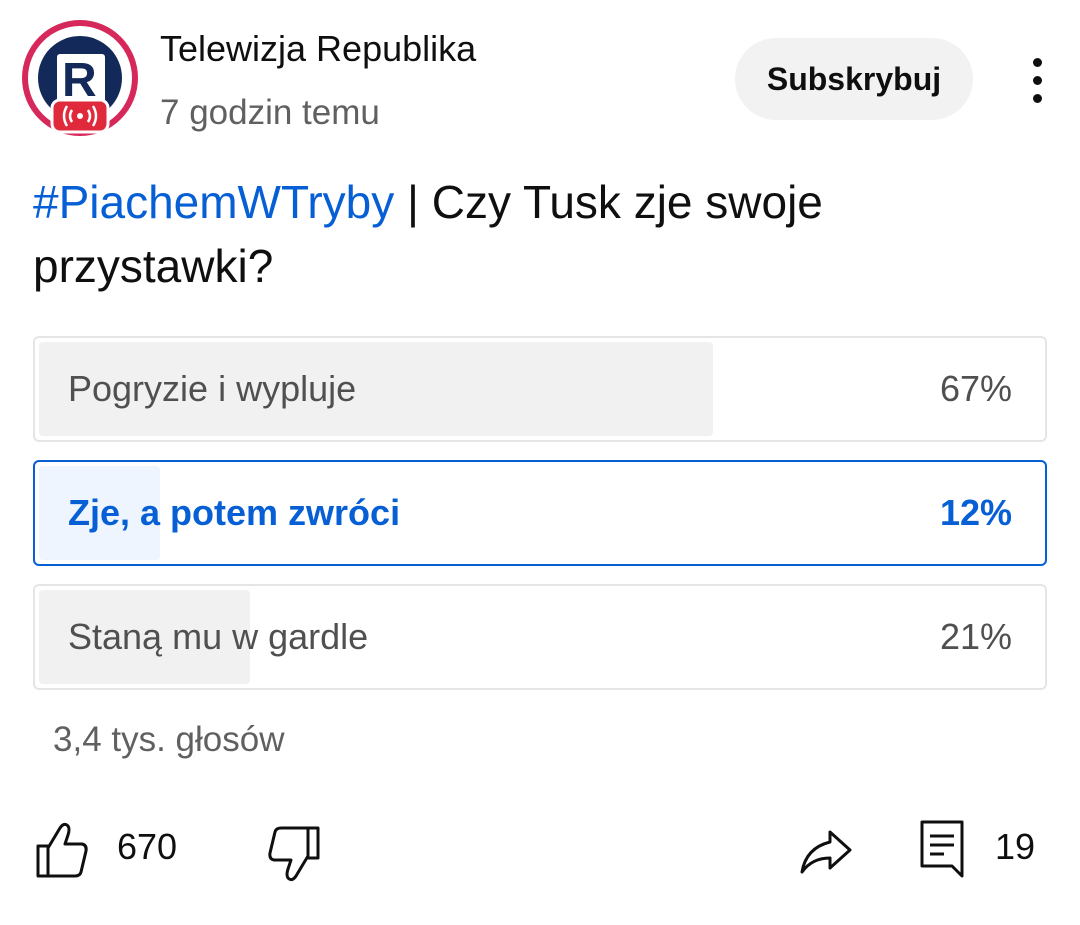  I want to click on subscribe-button: Subskrybuj, so click(854, 79).